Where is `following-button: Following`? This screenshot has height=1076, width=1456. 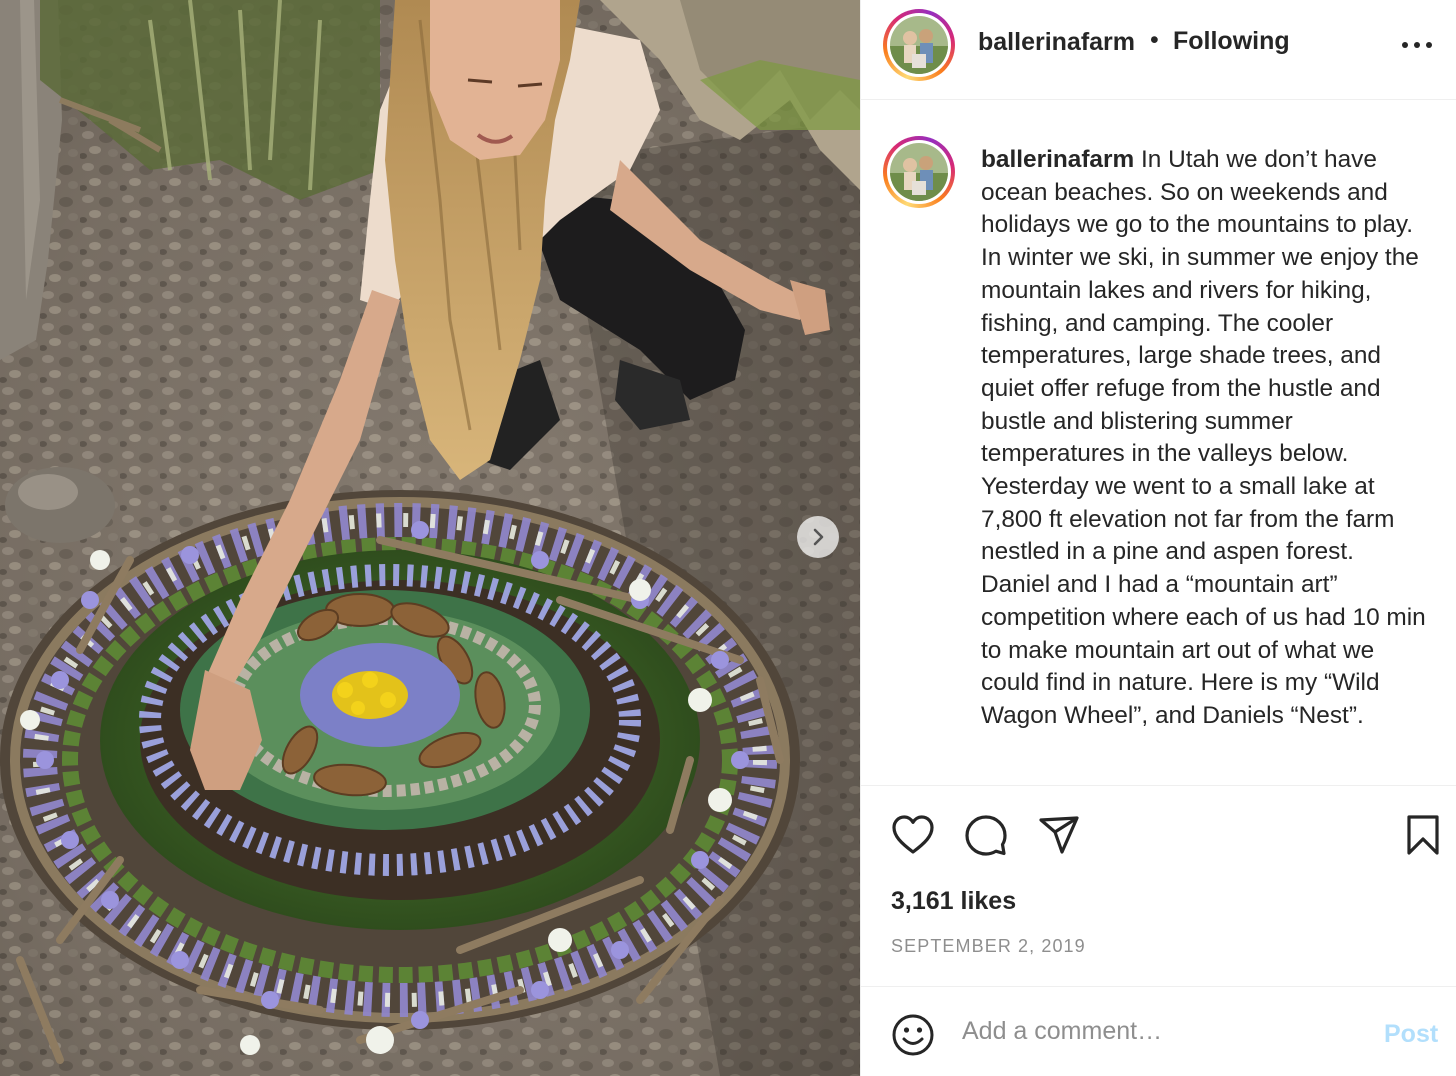
following-button: Following is located at coordinates (1231, 41).